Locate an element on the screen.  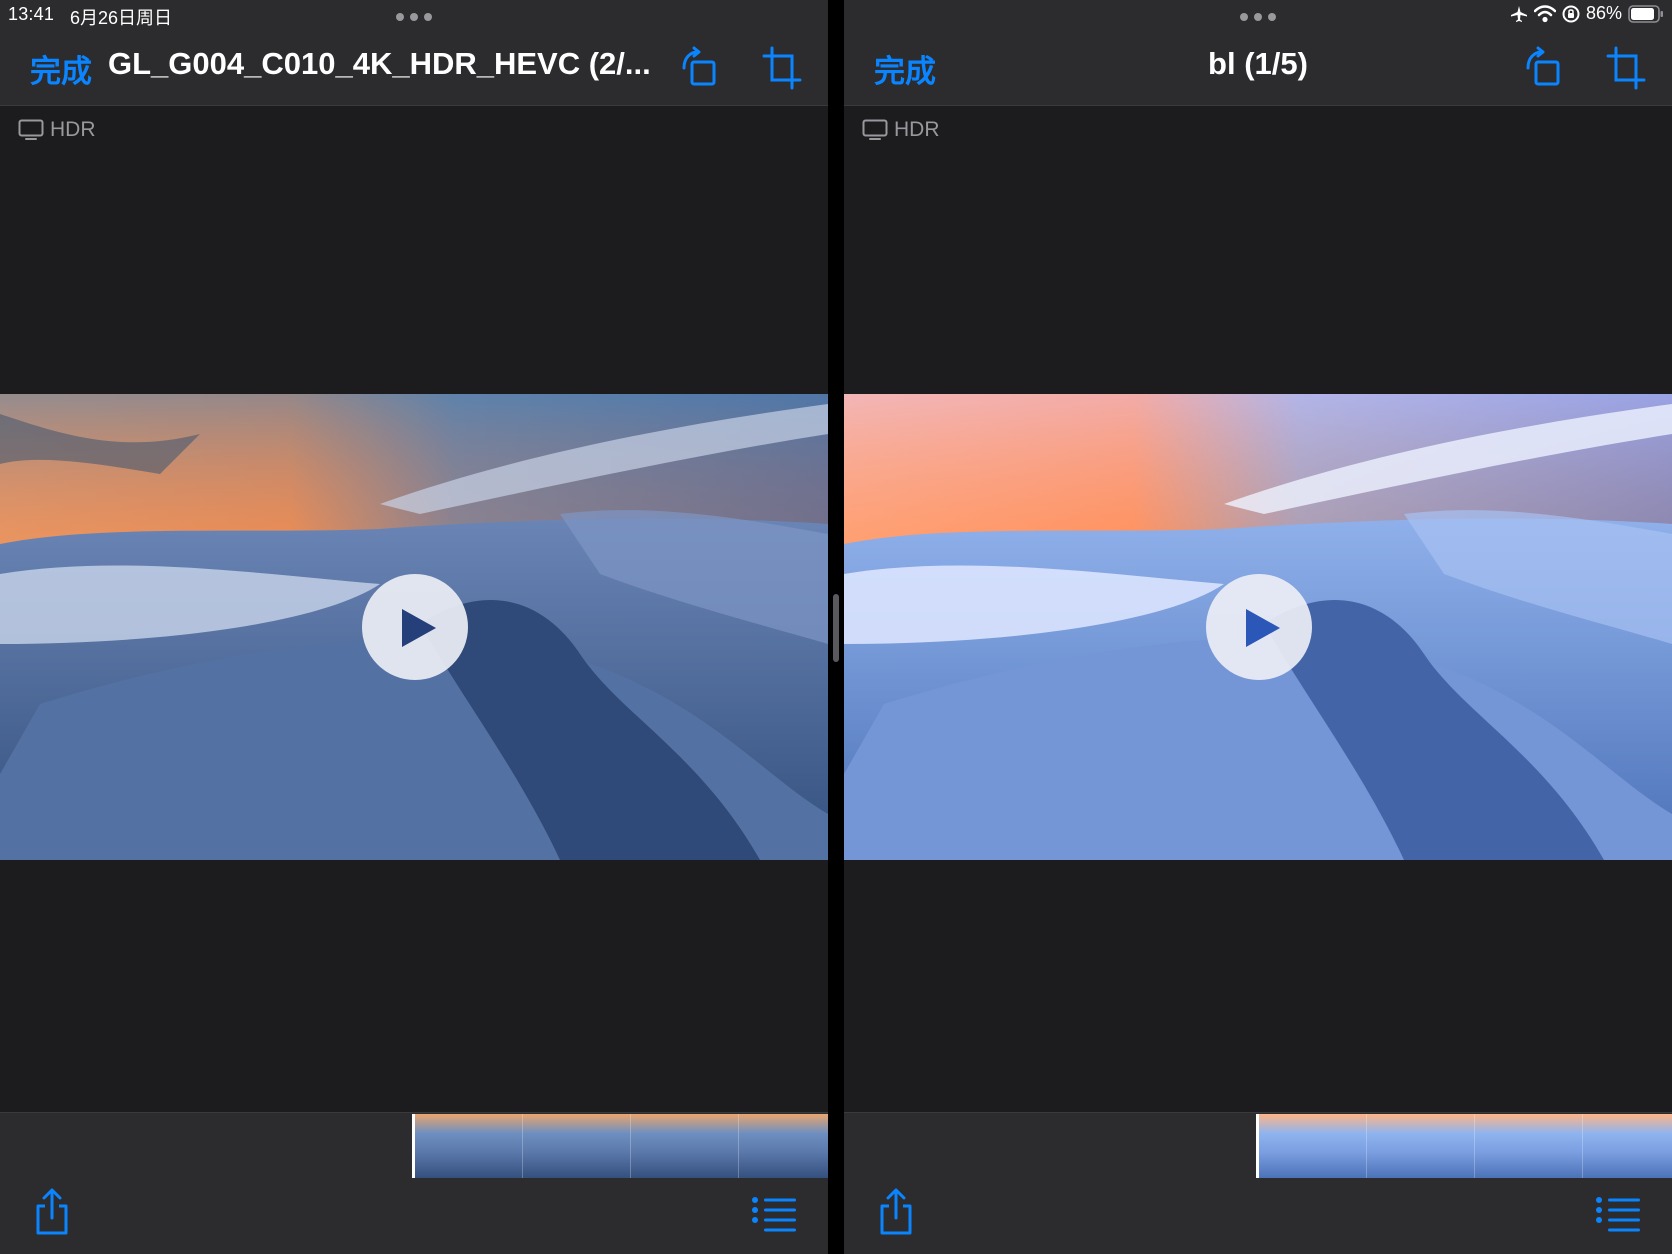
status-date: 6月26日周日 is located at coordinates (121, 18).